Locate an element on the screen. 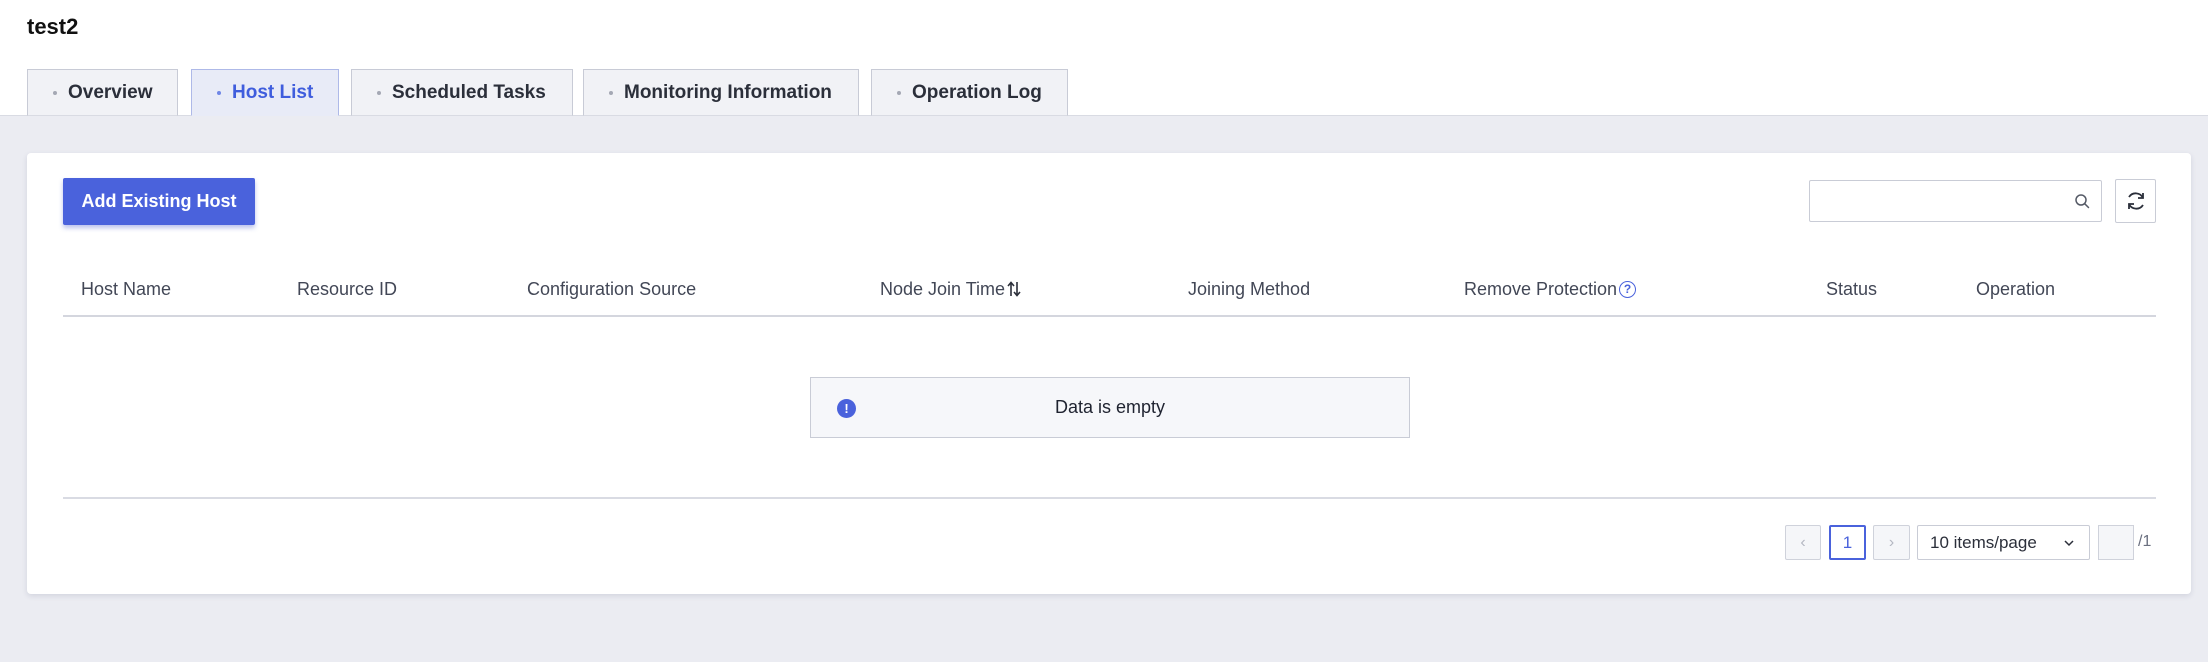 The height and width of the screenshot is (662, 2208). refresh-icon is located at coordinates (2135, 201).